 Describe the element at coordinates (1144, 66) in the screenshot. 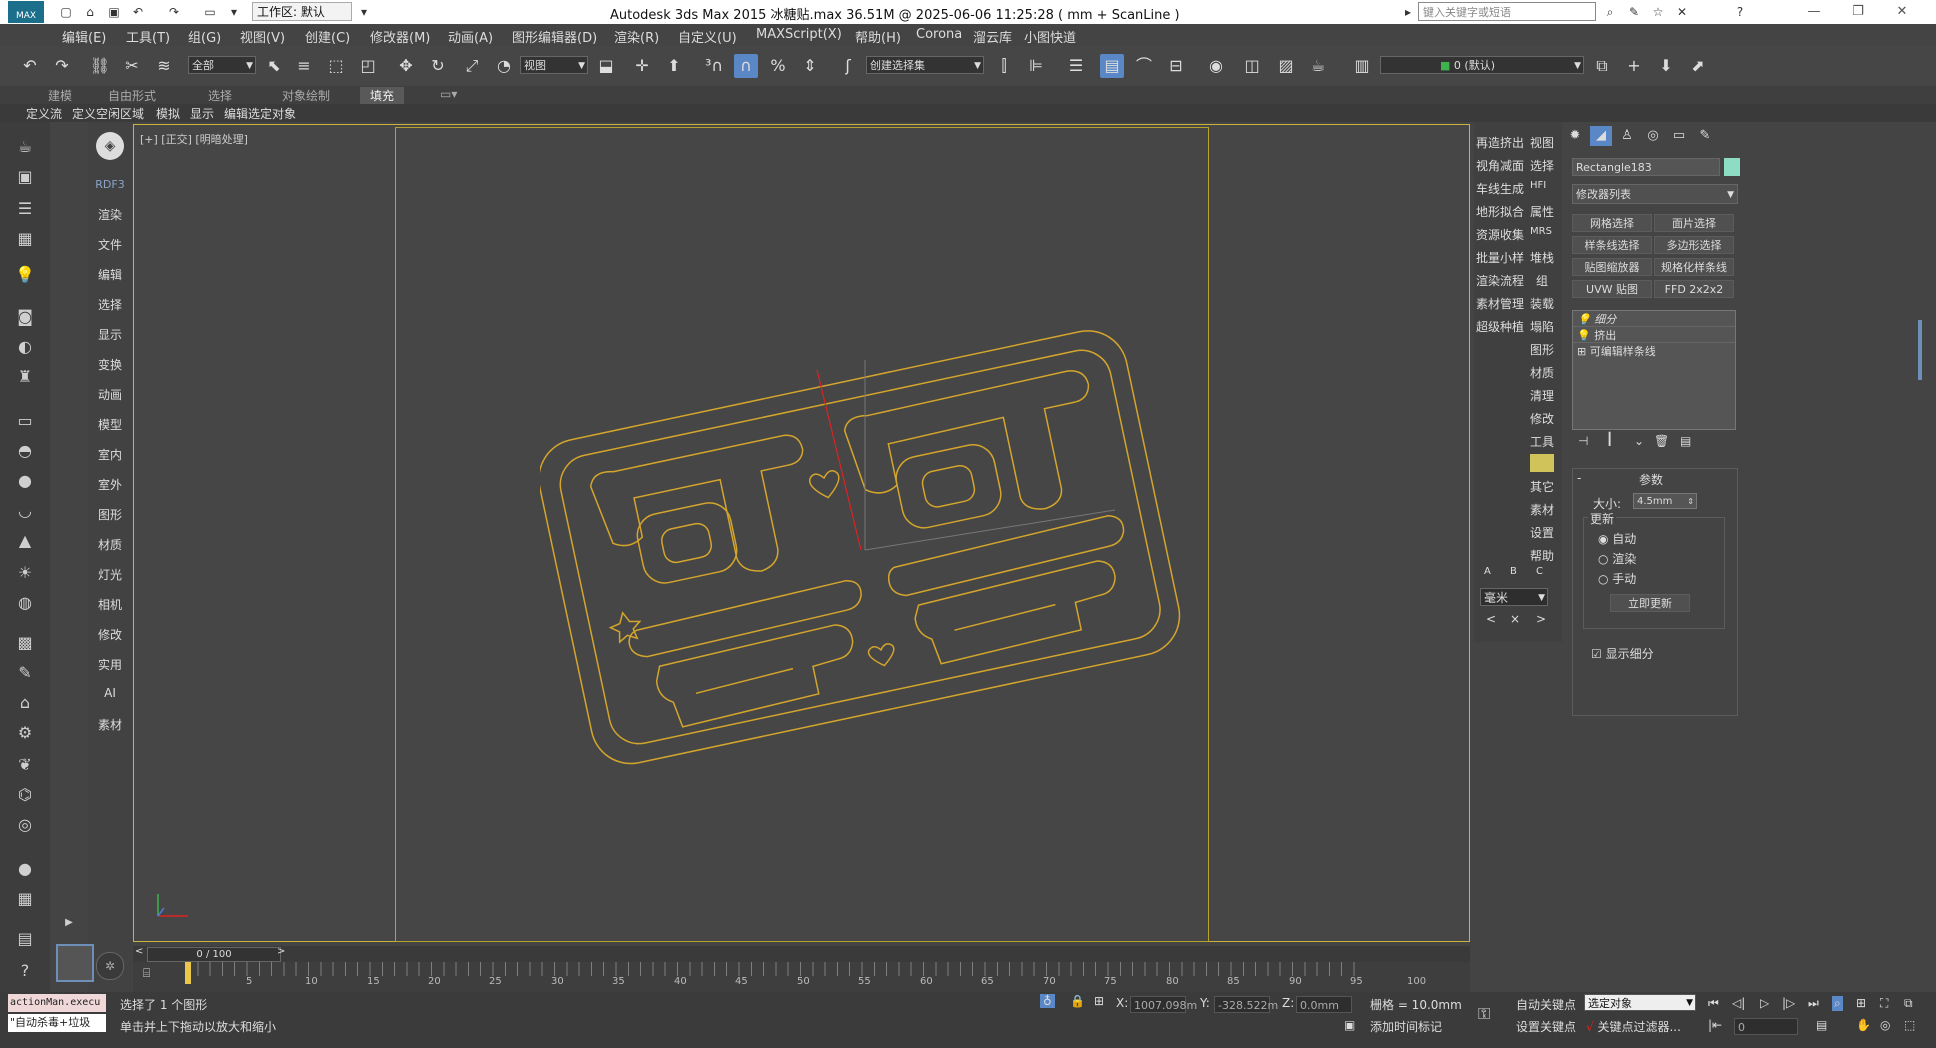

I see `curve-editor-icon: ⌒` at that location.